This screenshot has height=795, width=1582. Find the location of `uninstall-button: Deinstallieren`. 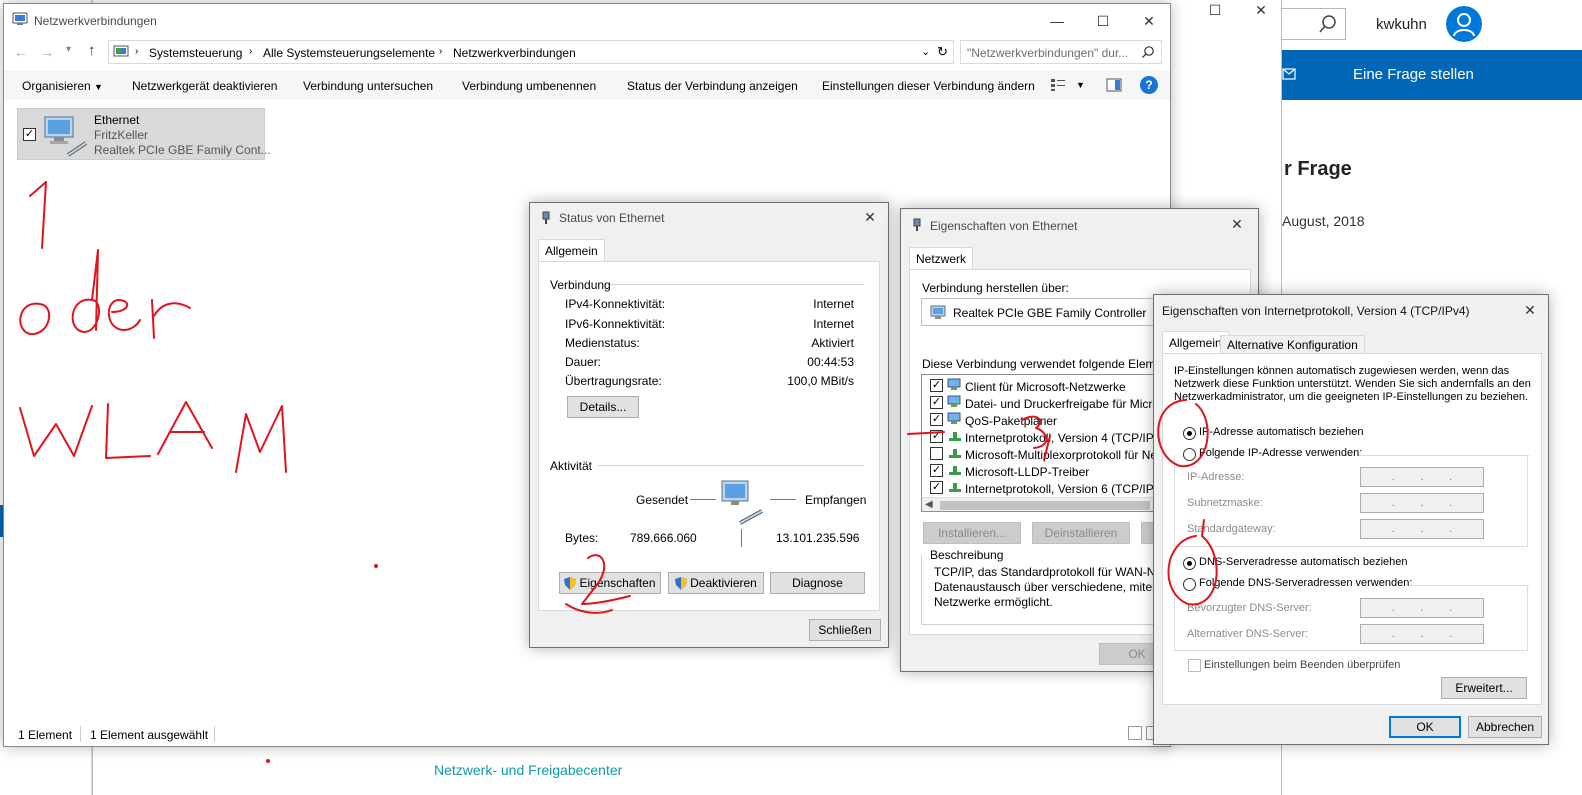

uninstall-button: Deinstallieren is located at coordinates (1081, 533).